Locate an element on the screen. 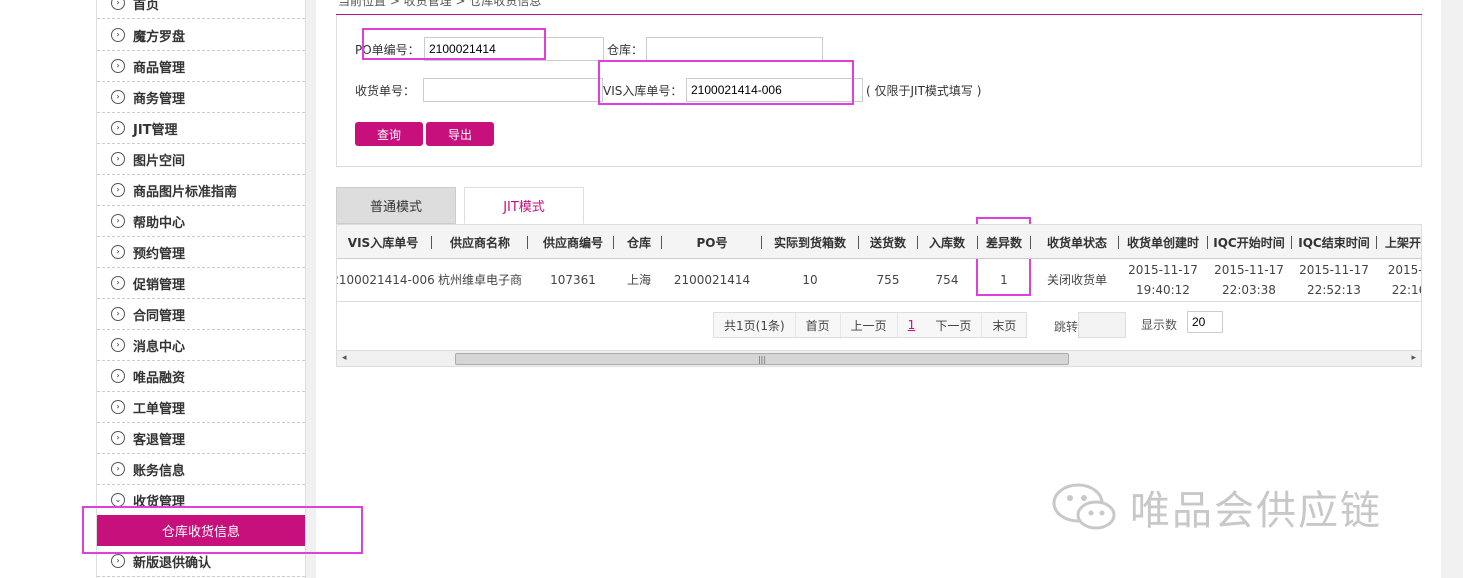 The height and width of the screenshot is (578, 1463). breadcrumb: 当前位置 > 收货管理 > 仓库收货信息 is located at coordinates (440, 4).